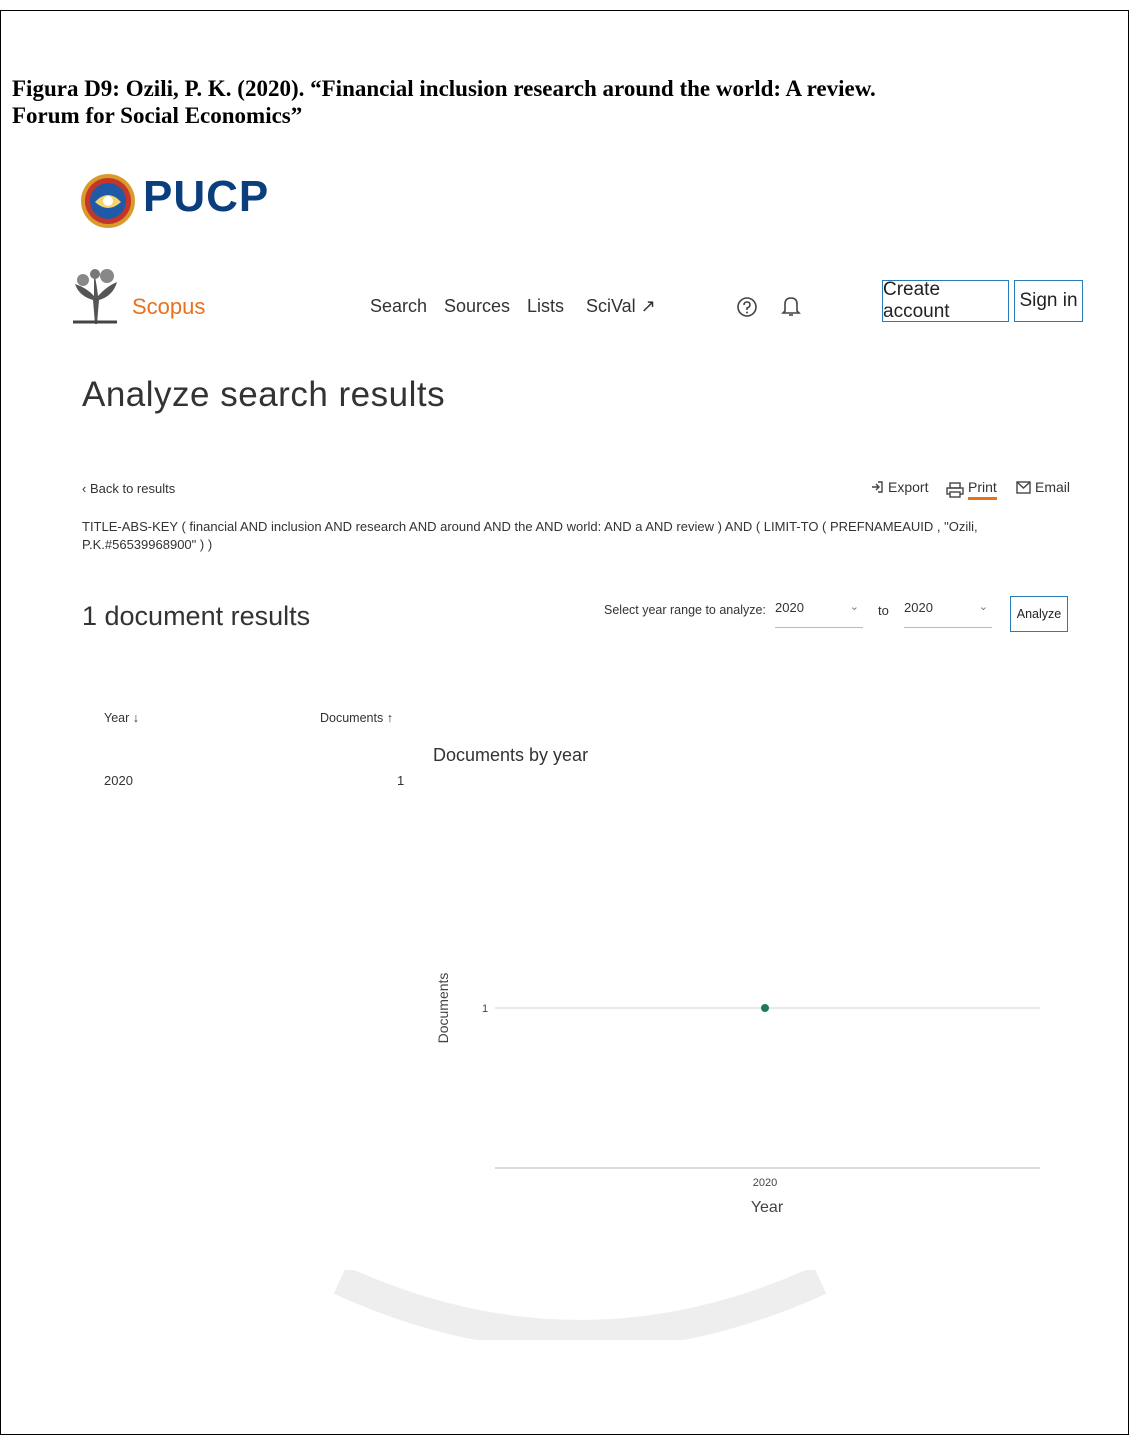  I want to click on page-title: Analyze search results, so click(264, 394).